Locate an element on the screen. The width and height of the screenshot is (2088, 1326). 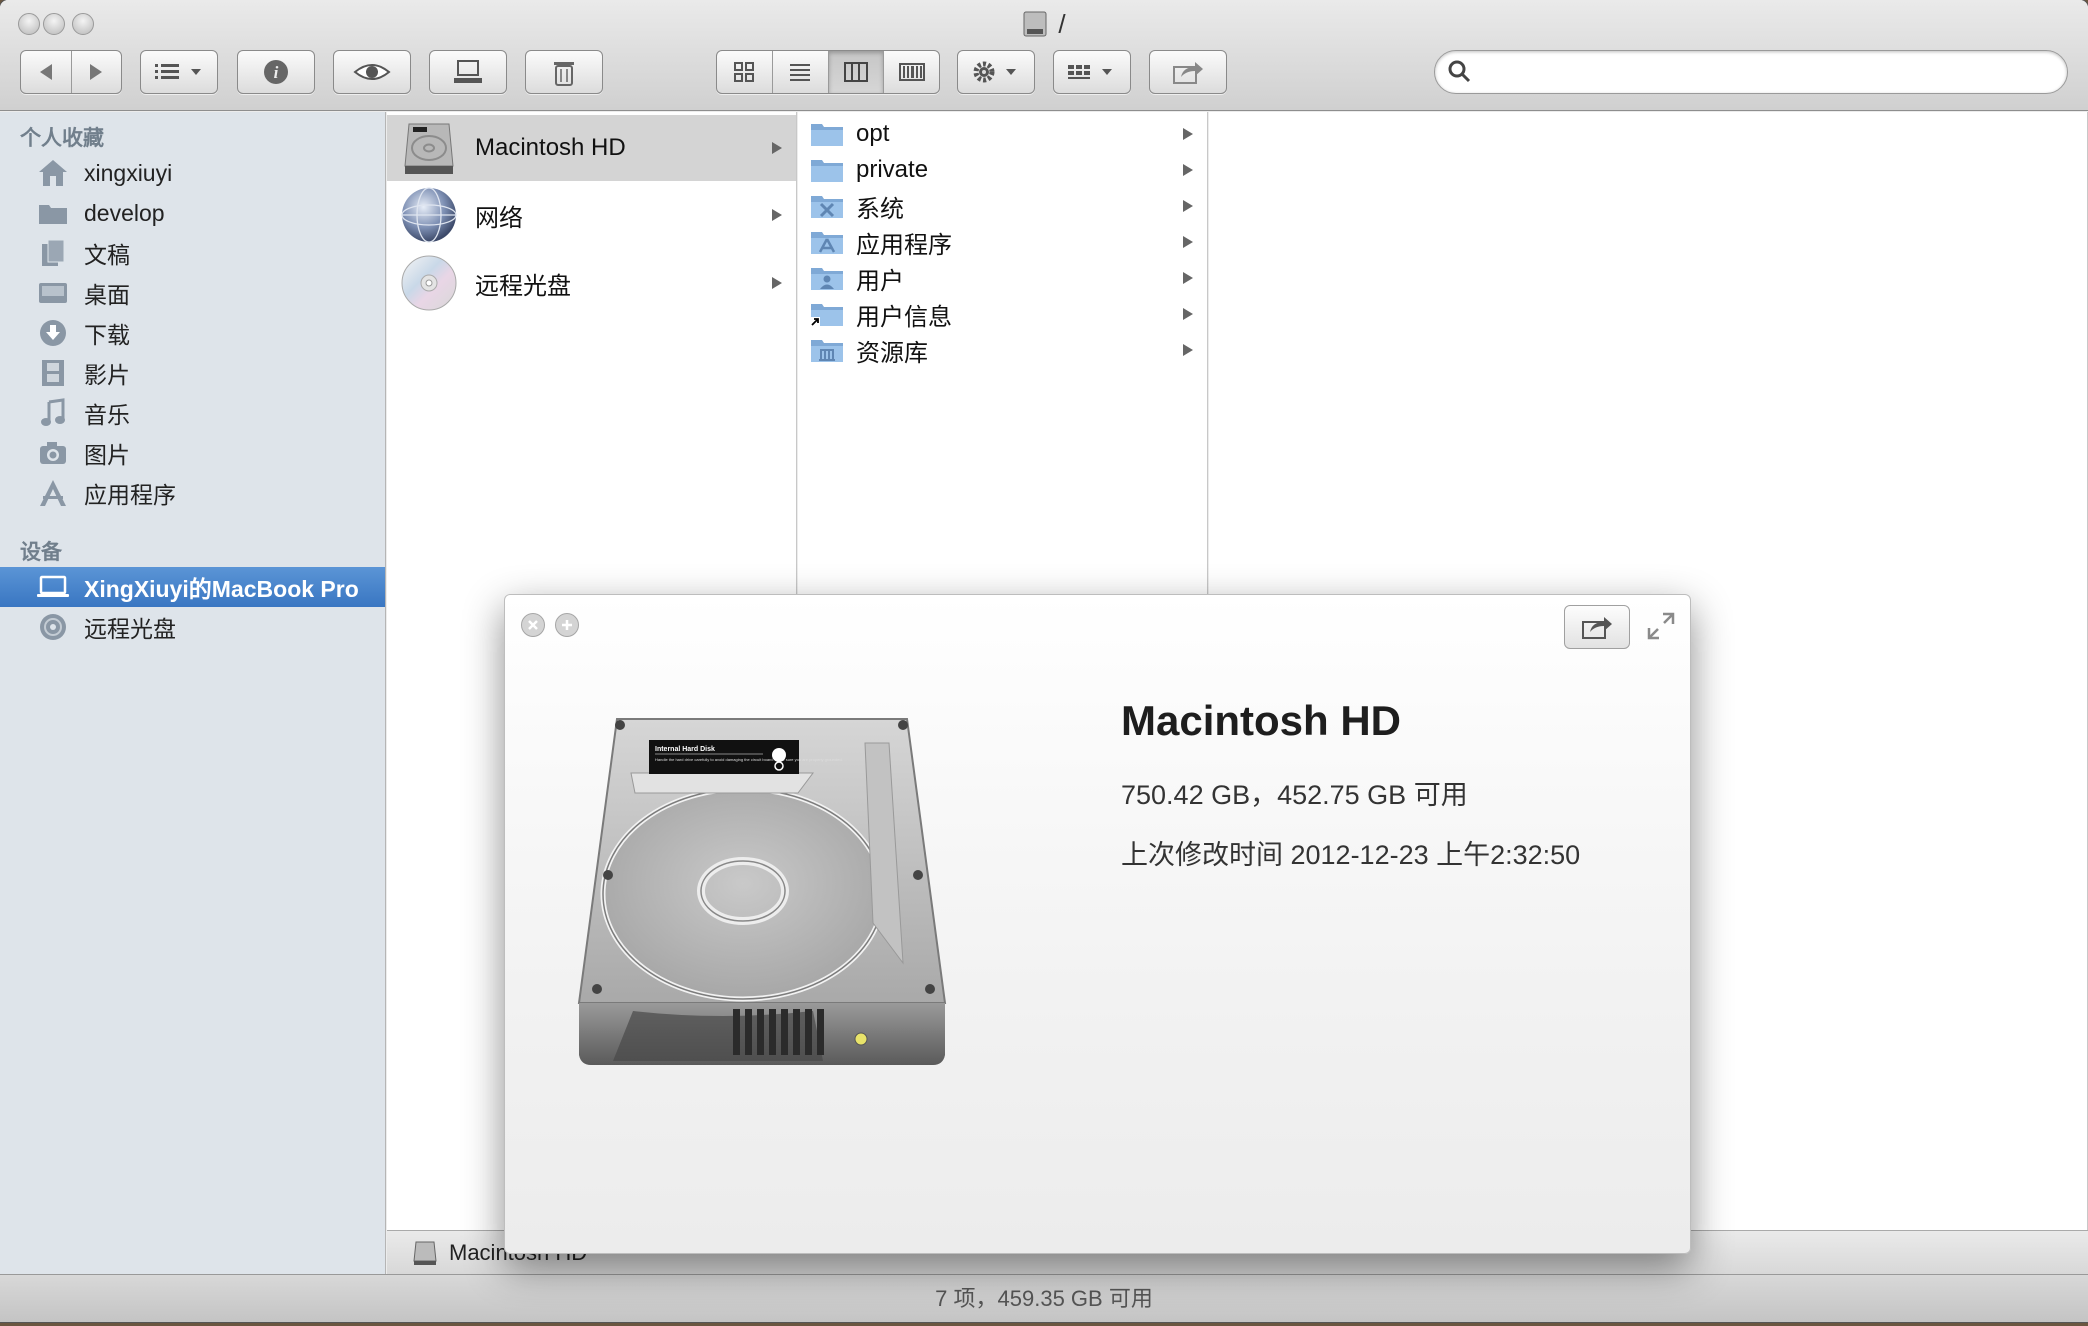
column-item-label: 用户信息 is located at coordinates (904, 317).